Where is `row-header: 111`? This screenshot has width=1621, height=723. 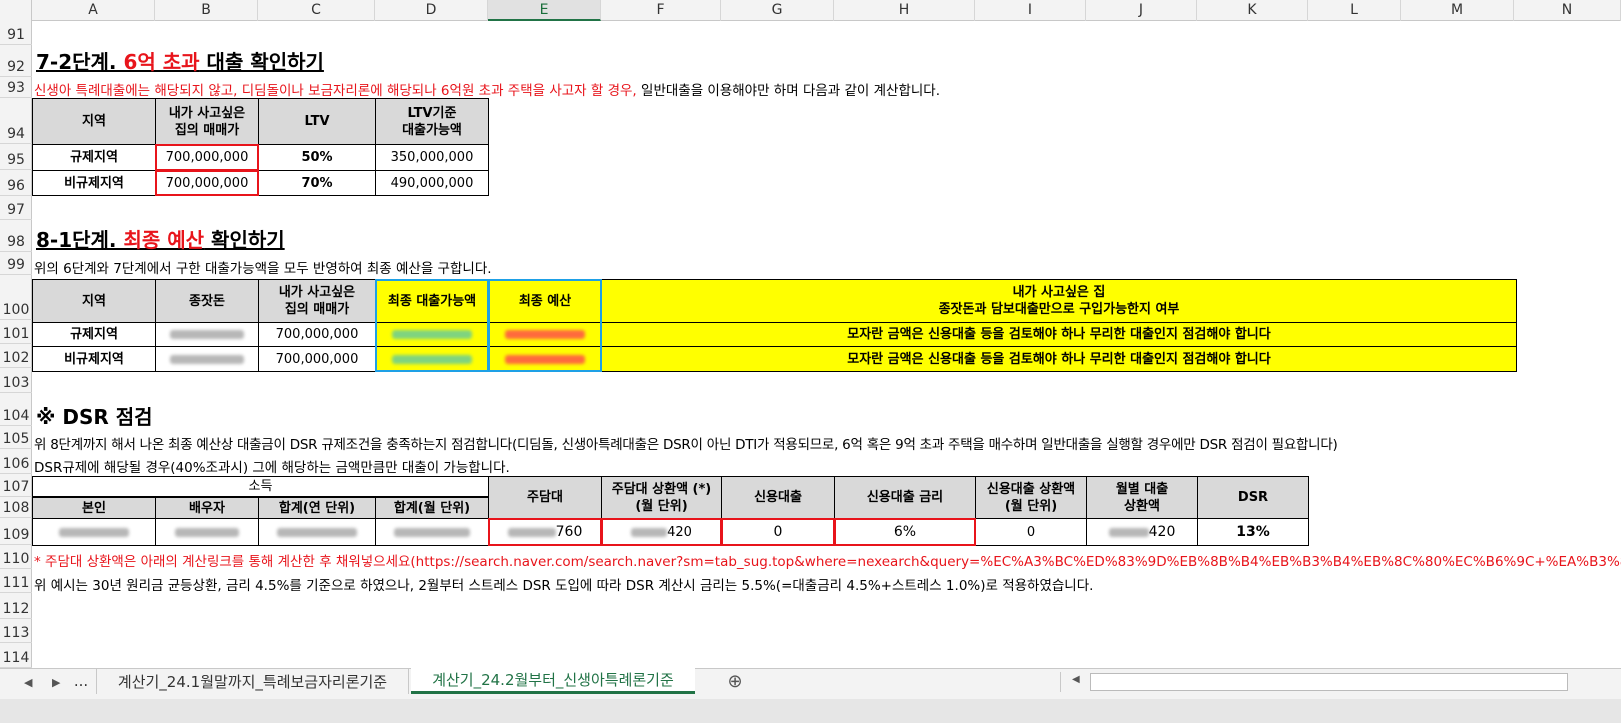 row-header: 111 is located at coordinates (16, 581).